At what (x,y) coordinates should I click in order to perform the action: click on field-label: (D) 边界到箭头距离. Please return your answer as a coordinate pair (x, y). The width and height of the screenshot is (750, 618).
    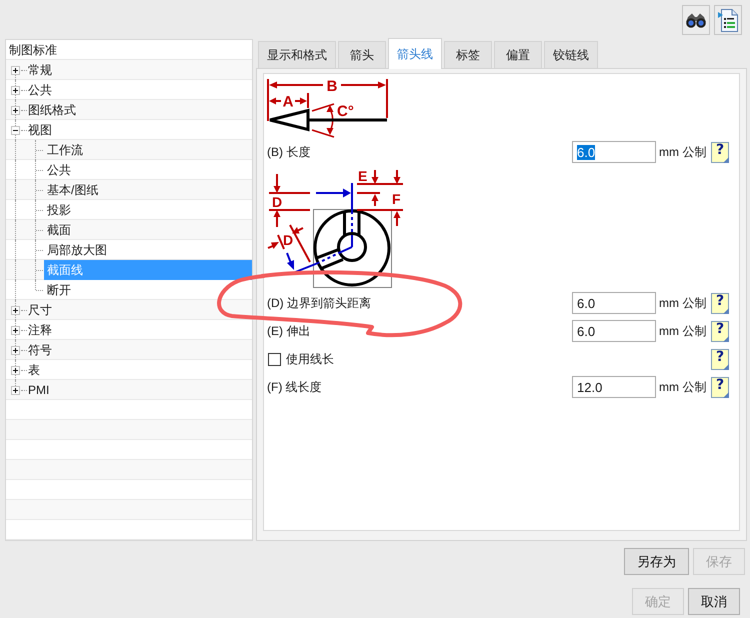
    Looking at the image, I should click on (319, 303).